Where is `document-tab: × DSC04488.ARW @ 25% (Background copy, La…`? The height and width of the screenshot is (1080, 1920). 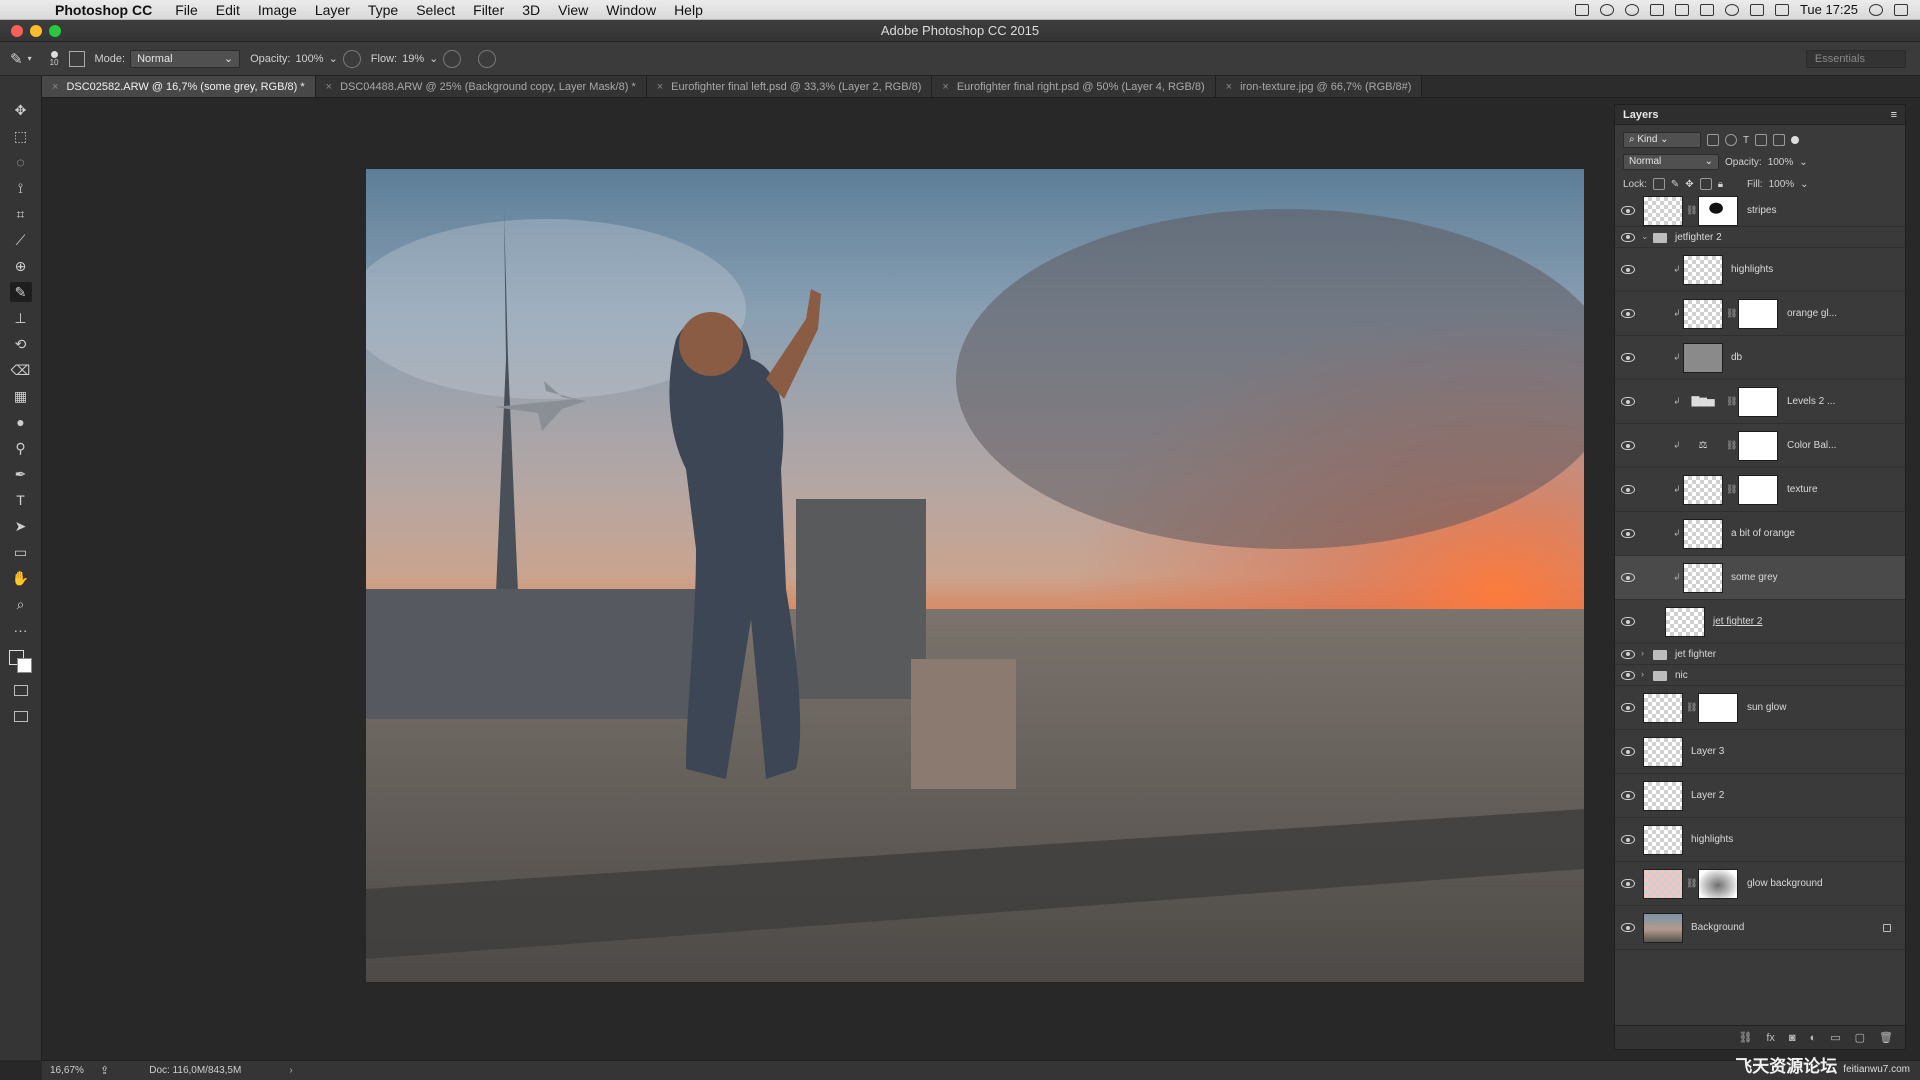
document-tab: × DSC04488.ARW @ 25% (Background copy, La… is located at coordinates (481, 86).